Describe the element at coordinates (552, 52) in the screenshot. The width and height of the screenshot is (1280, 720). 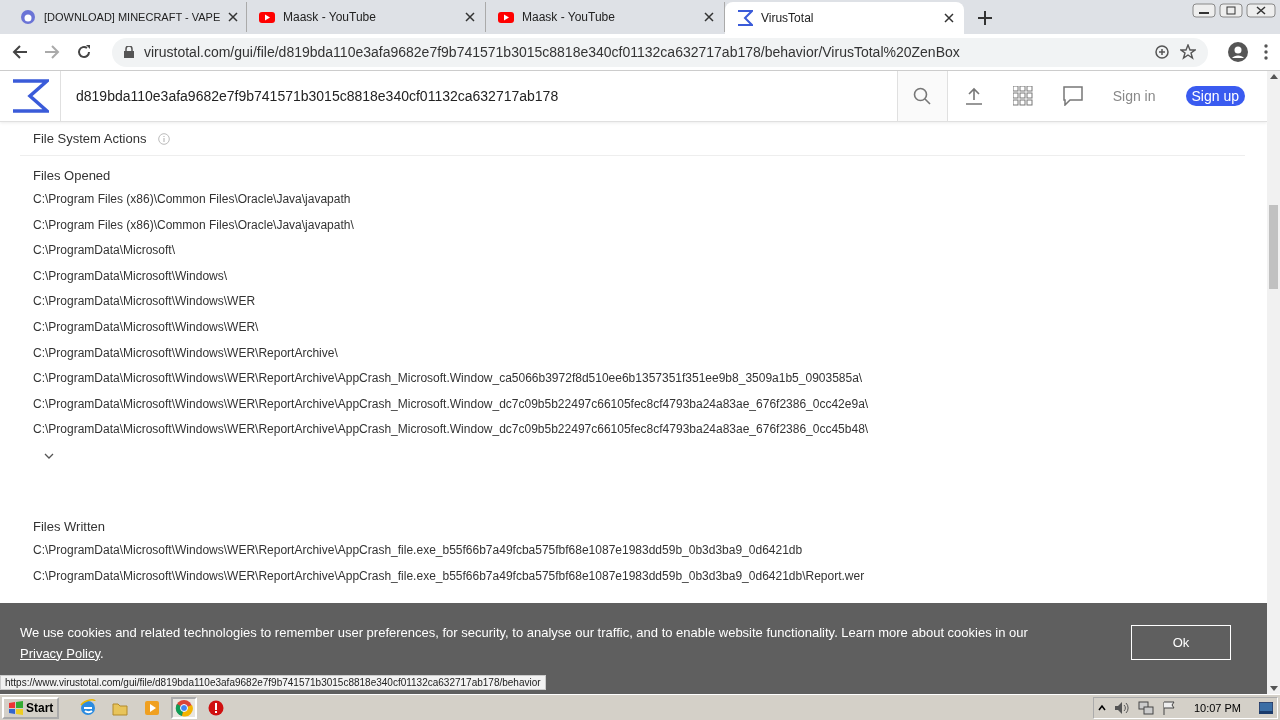
I see `url-text: virustotal.com/gui/file/d819bda110e3afa9682e7f9b741571b3015c8818e340cf01132ca632717ab178/behavior/VirusTotal%20ZenBox` at that location.